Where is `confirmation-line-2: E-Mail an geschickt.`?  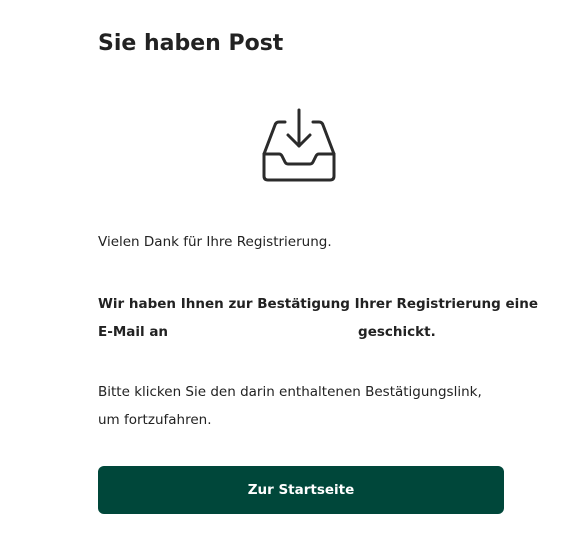
confirmation-line-2: E-Mail an geschickt. is located at coordinates (303, 332).